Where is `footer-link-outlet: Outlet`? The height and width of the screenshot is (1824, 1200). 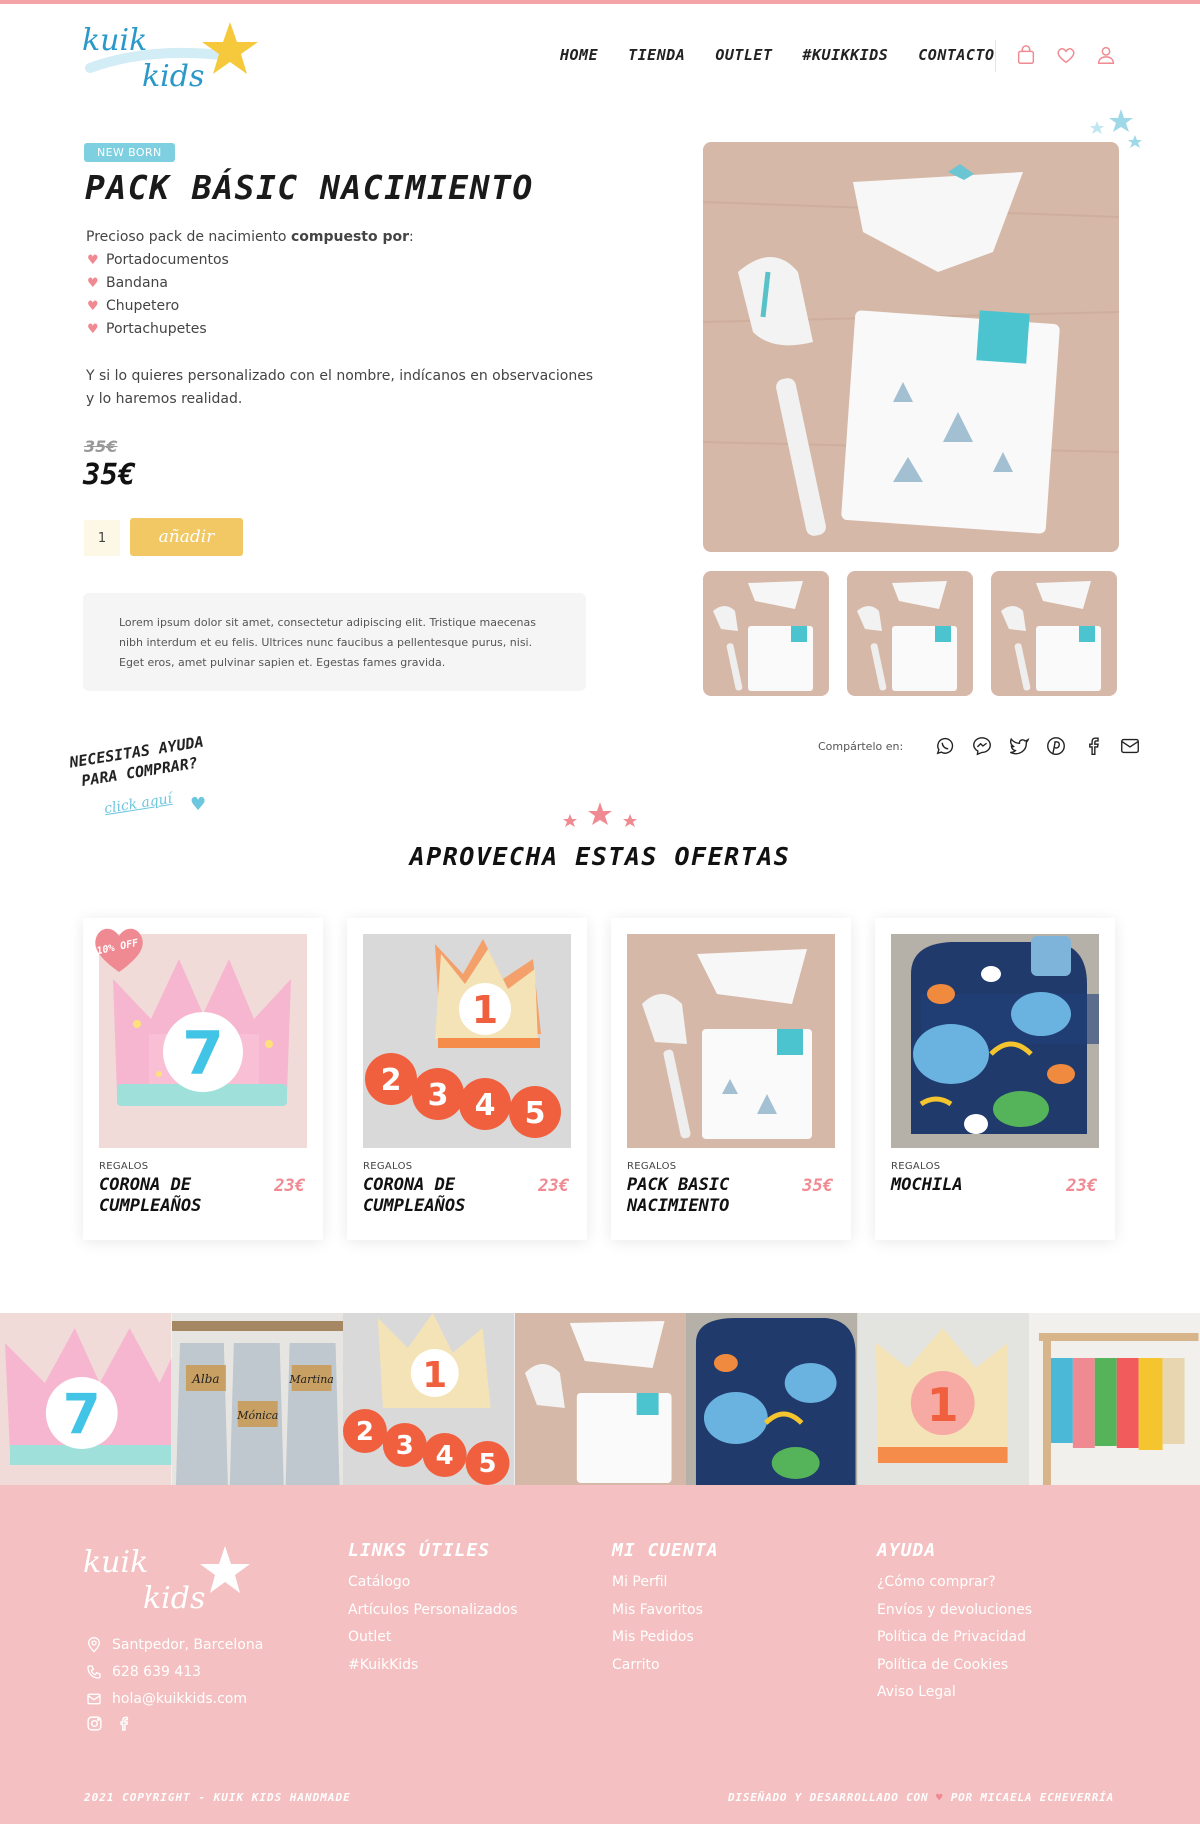 footer-link-outlet: Outlet is located at coordinates (433, 1638).